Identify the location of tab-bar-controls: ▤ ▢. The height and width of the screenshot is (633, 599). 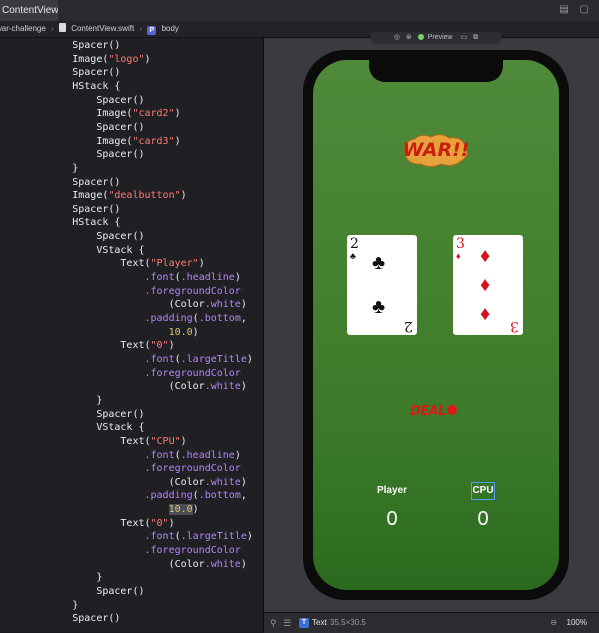
(576, 9).